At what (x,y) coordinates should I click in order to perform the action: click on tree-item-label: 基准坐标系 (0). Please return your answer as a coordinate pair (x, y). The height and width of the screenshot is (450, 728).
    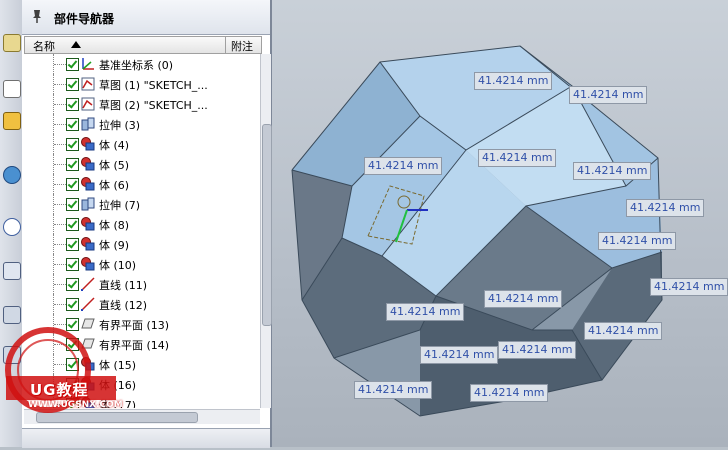
    Looking at the image, I should click on (136, 65).